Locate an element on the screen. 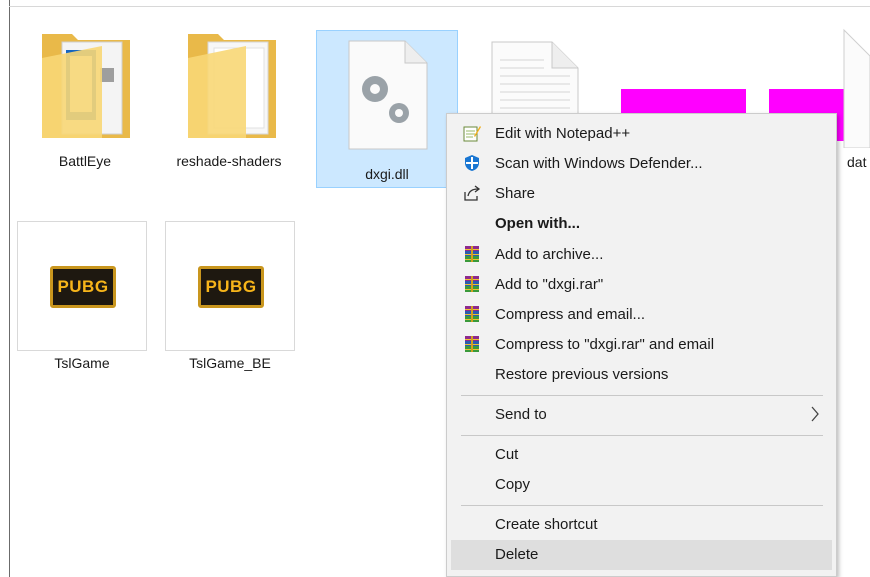 The image size is (870, 577). menu-item-label: Share is located at coordinates (515, 193).